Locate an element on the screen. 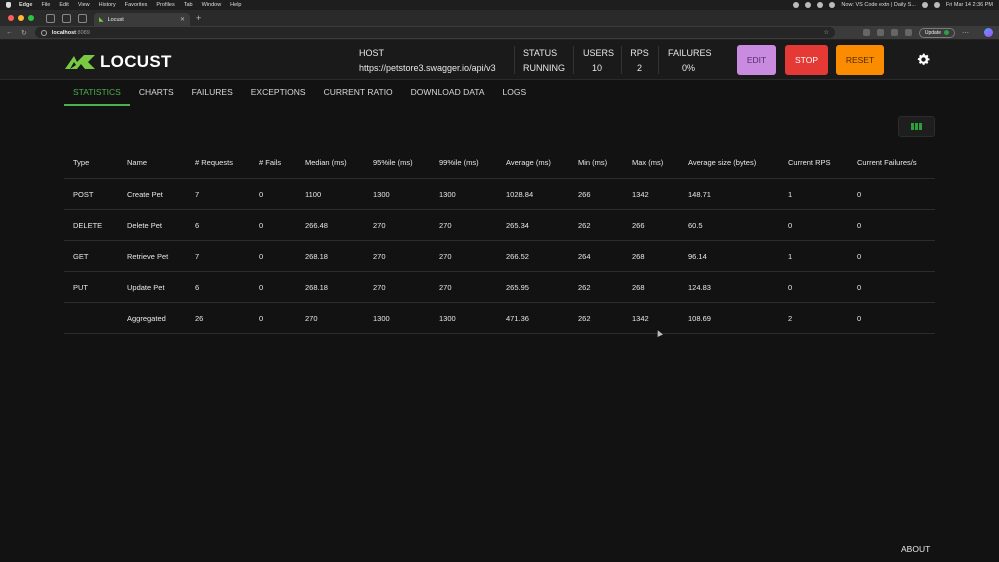  column-header: Median (ms) is located at coordinates (330, 162).